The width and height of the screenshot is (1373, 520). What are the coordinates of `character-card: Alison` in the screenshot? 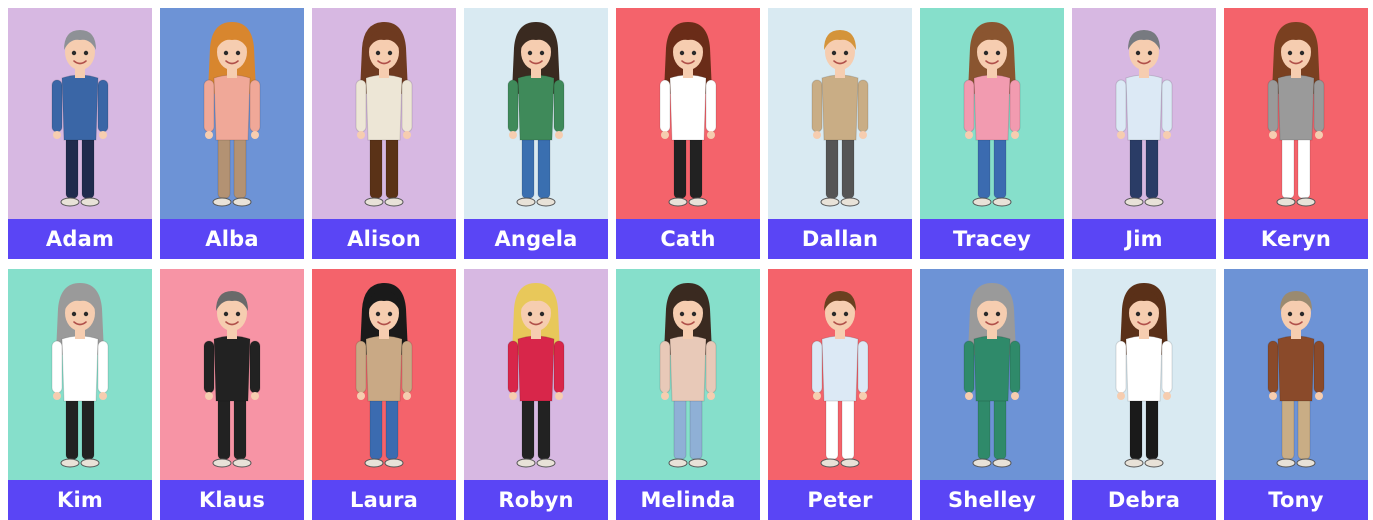 It's located at (384, 133).